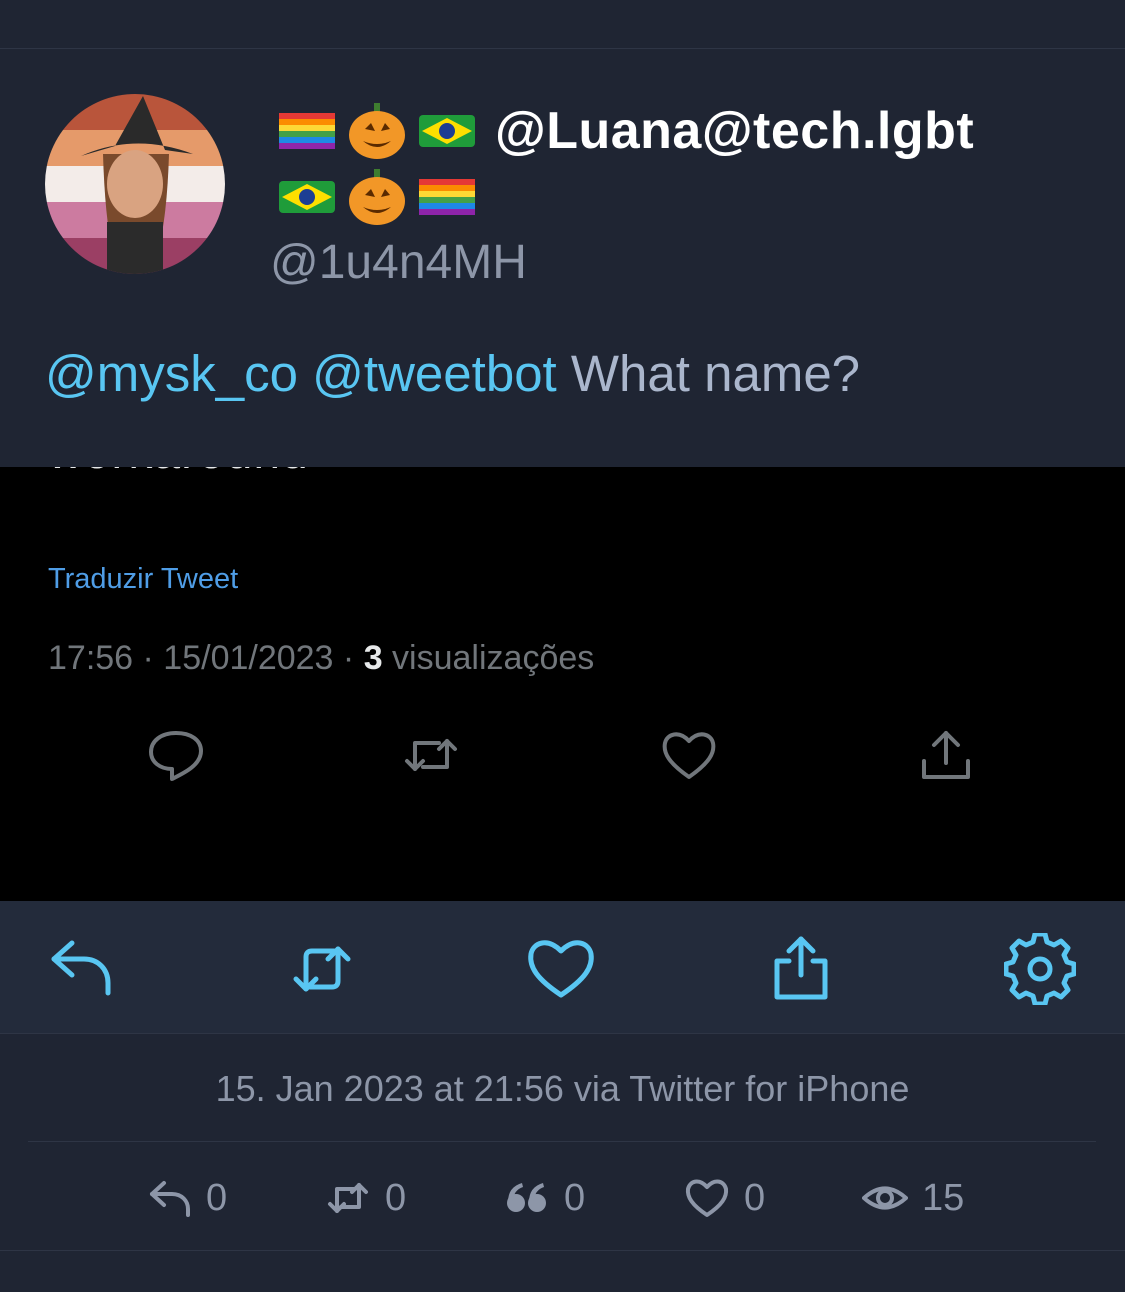 The width and height of the screenshot is (1125, 1292). Describe the element at coordinates (434, 373) in the screenshot. I see `mention-link: @tweetbot` at that location.